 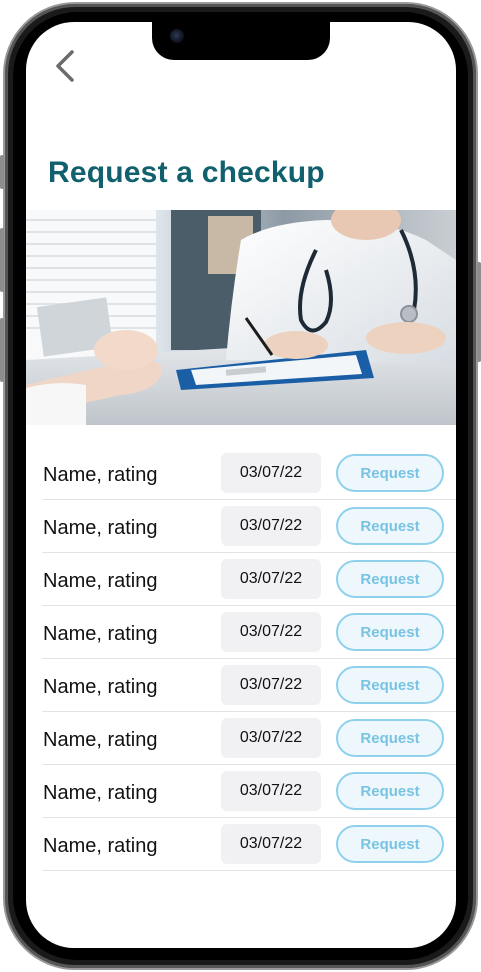 What do you see at coordinates (2, 260) in the screenshot?
I see `volume-up-button` at bounding box center [2, 260].